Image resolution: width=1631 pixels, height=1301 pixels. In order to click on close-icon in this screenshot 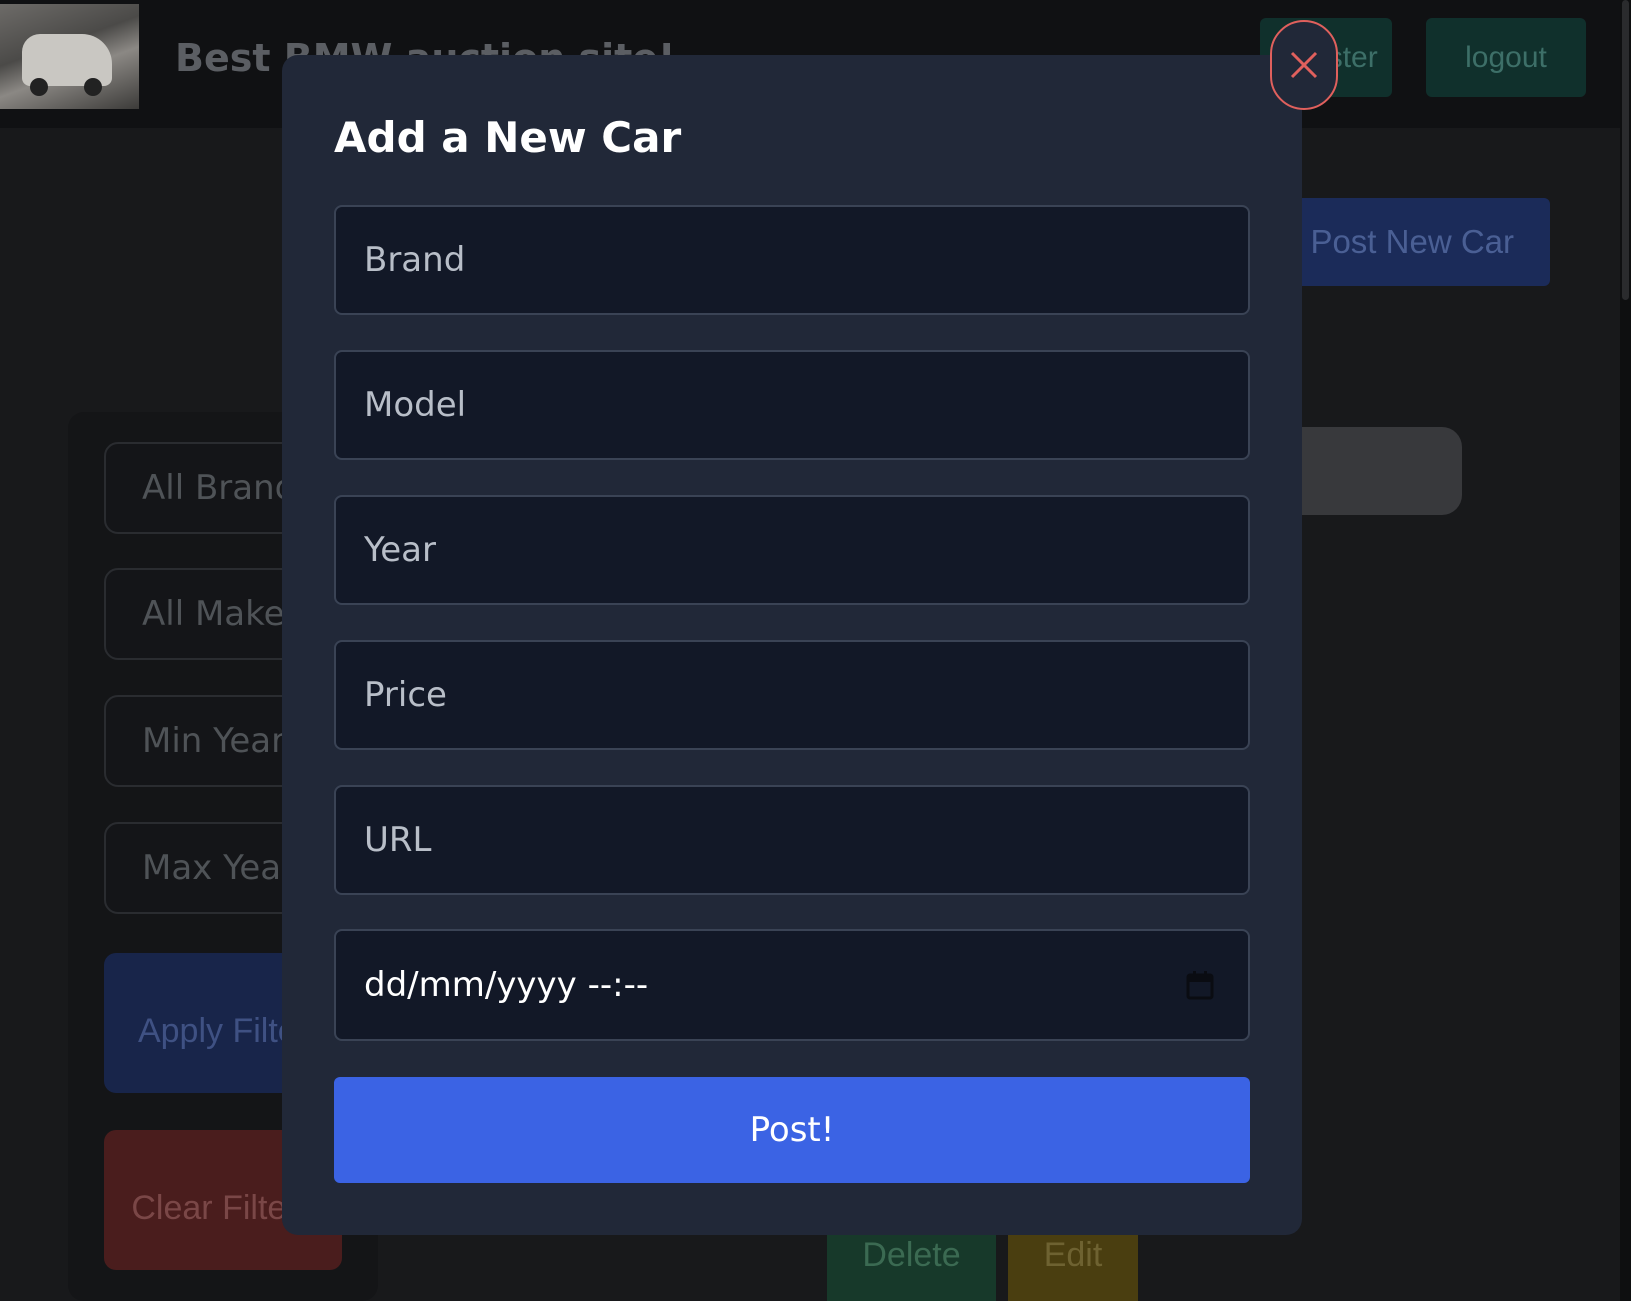, I will do `click(1304, 65)`.